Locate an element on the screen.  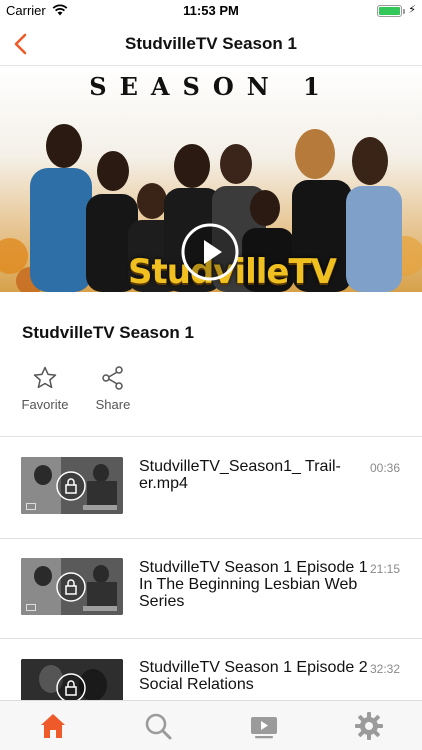
video-icon is located at coordinates (264, 726).